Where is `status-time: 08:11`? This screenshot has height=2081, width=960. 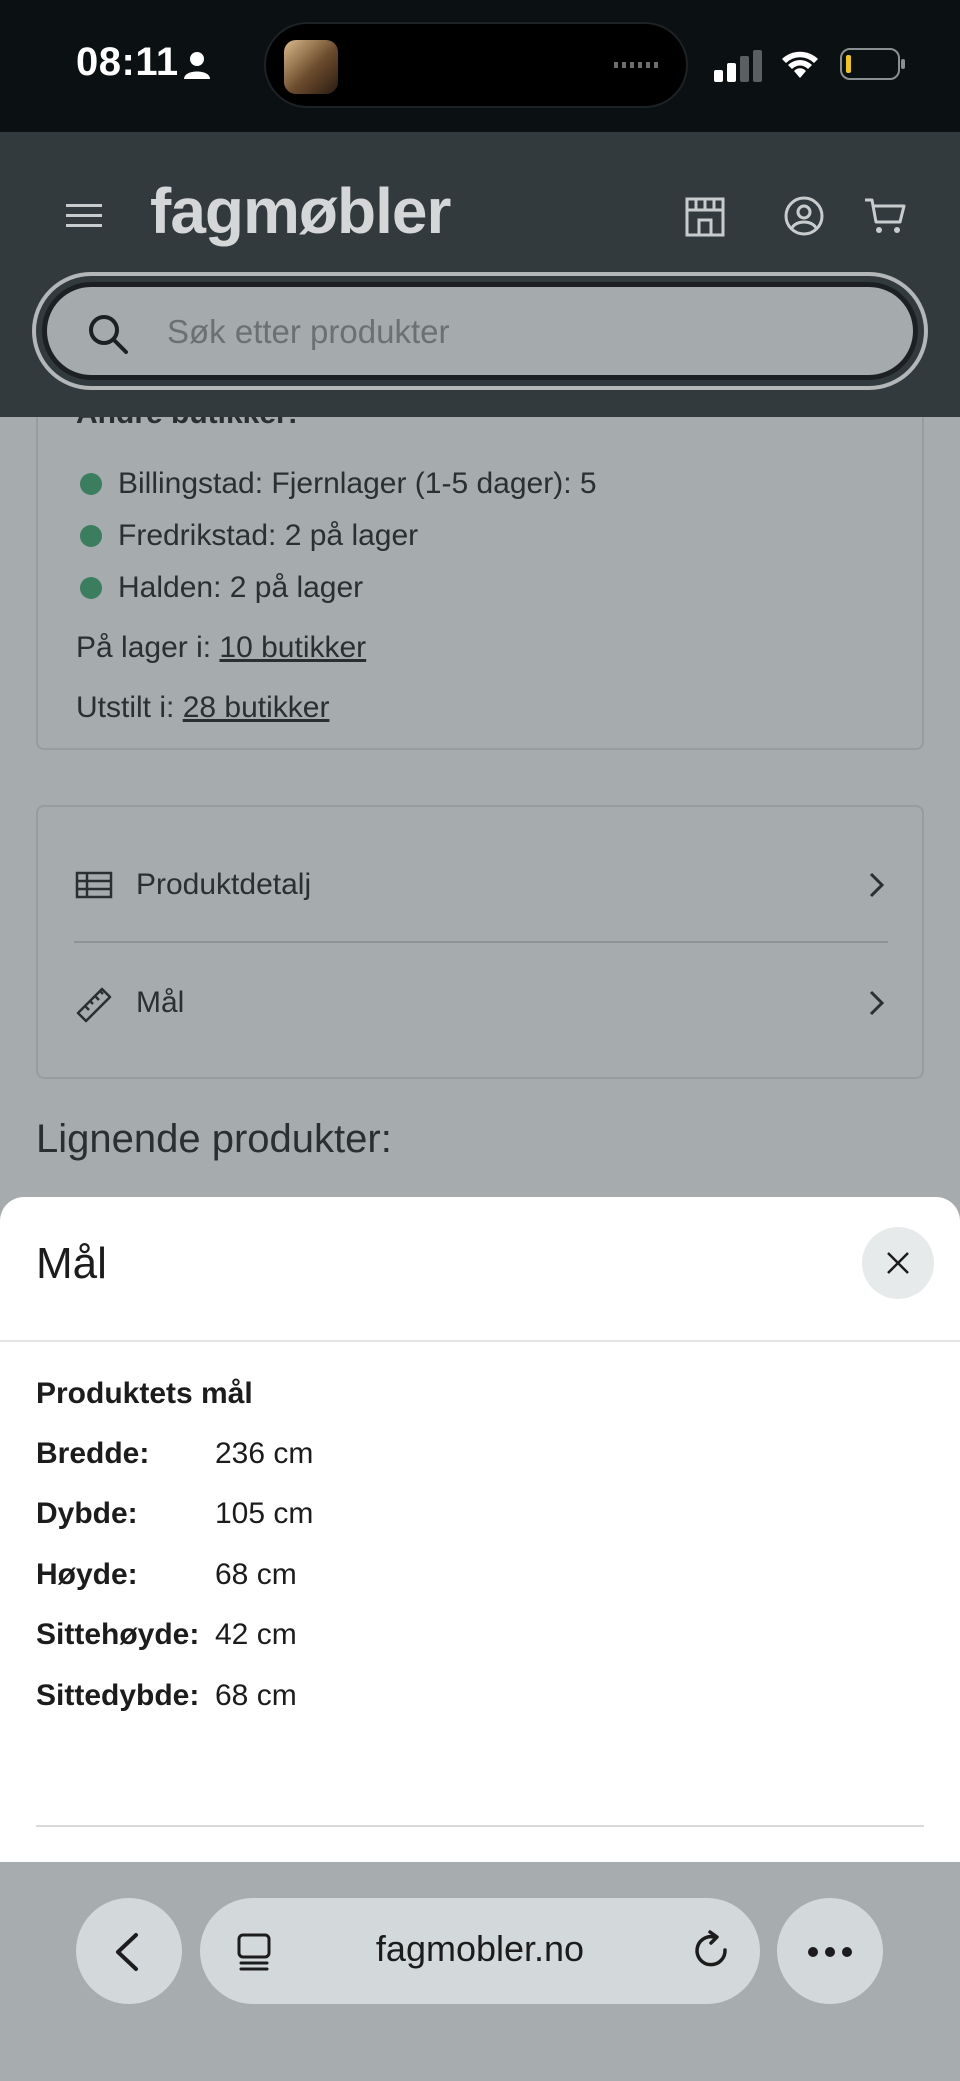
status-time: 08:11 is located at coordinates (127, 62).